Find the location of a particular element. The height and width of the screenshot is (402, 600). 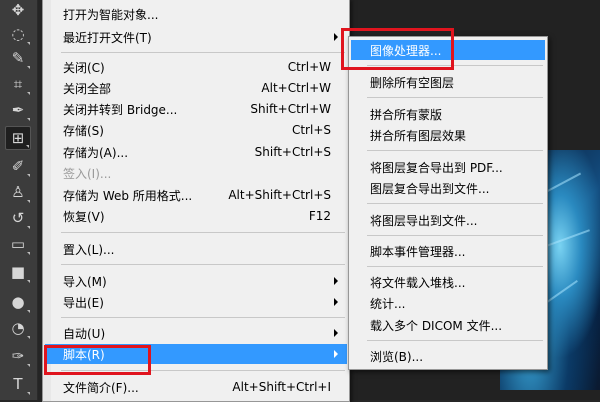

menu-item-label: 导入(M) is located at coordinates (85, 281).